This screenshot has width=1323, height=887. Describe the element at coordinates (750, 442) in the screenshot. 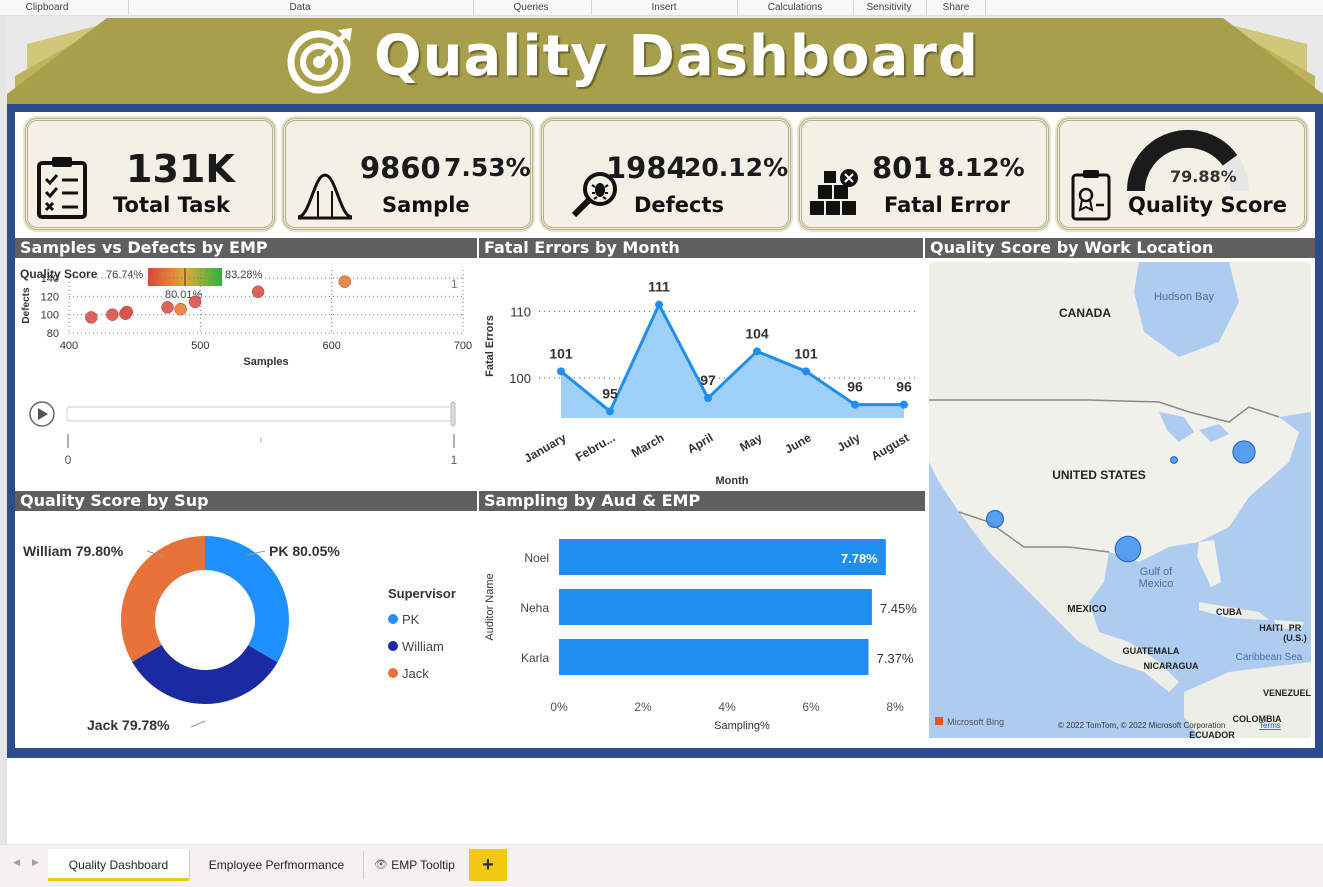

I see `x-tick-label: May` at that location.